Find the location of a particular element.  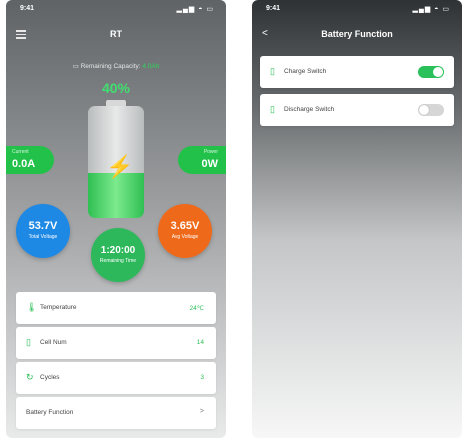

list-item-discharge-switch: ▯ Discharge Switch is located at coordinates (357, 110).